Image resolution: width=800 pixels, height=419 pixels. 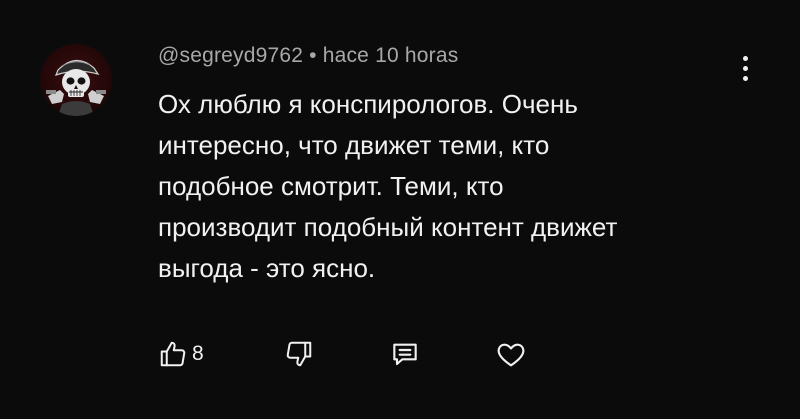 I want to click on dislike-button, so click(x=299, y=354).